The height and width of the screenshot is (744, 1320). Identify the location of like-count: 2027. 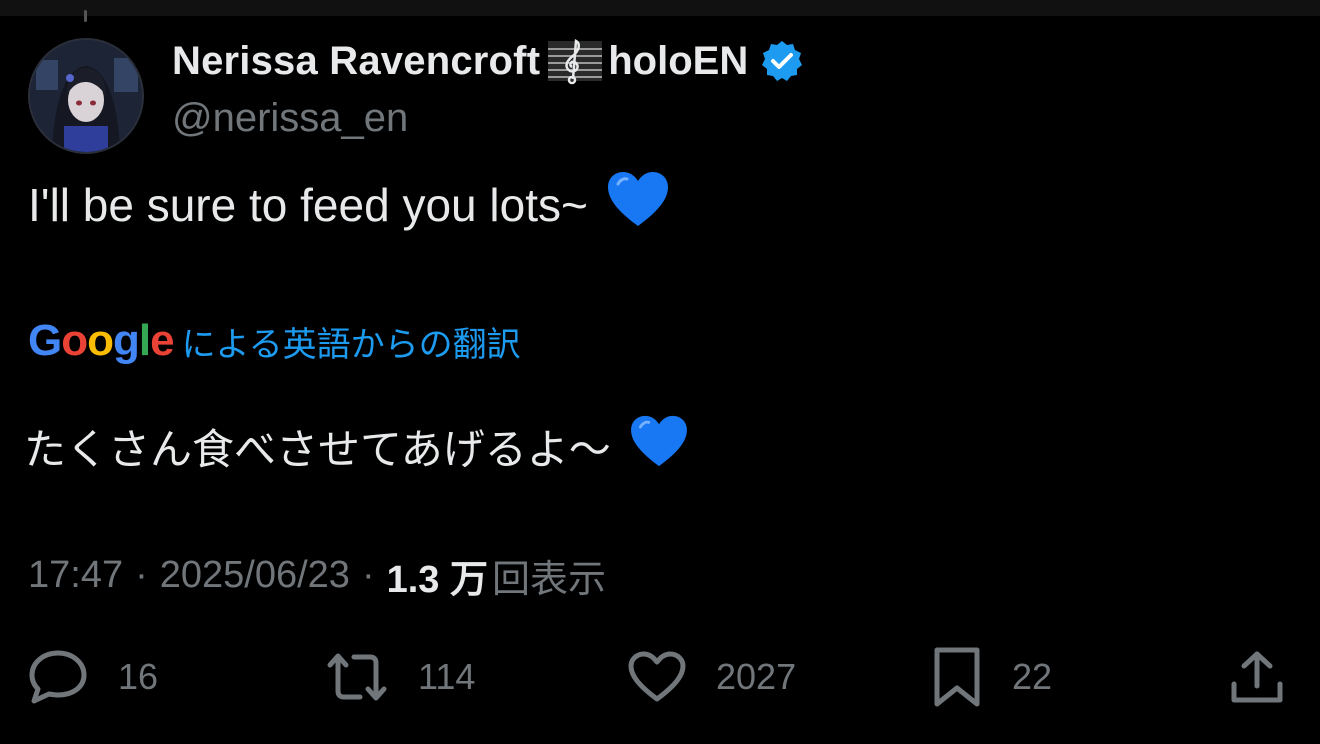
(756, 676).